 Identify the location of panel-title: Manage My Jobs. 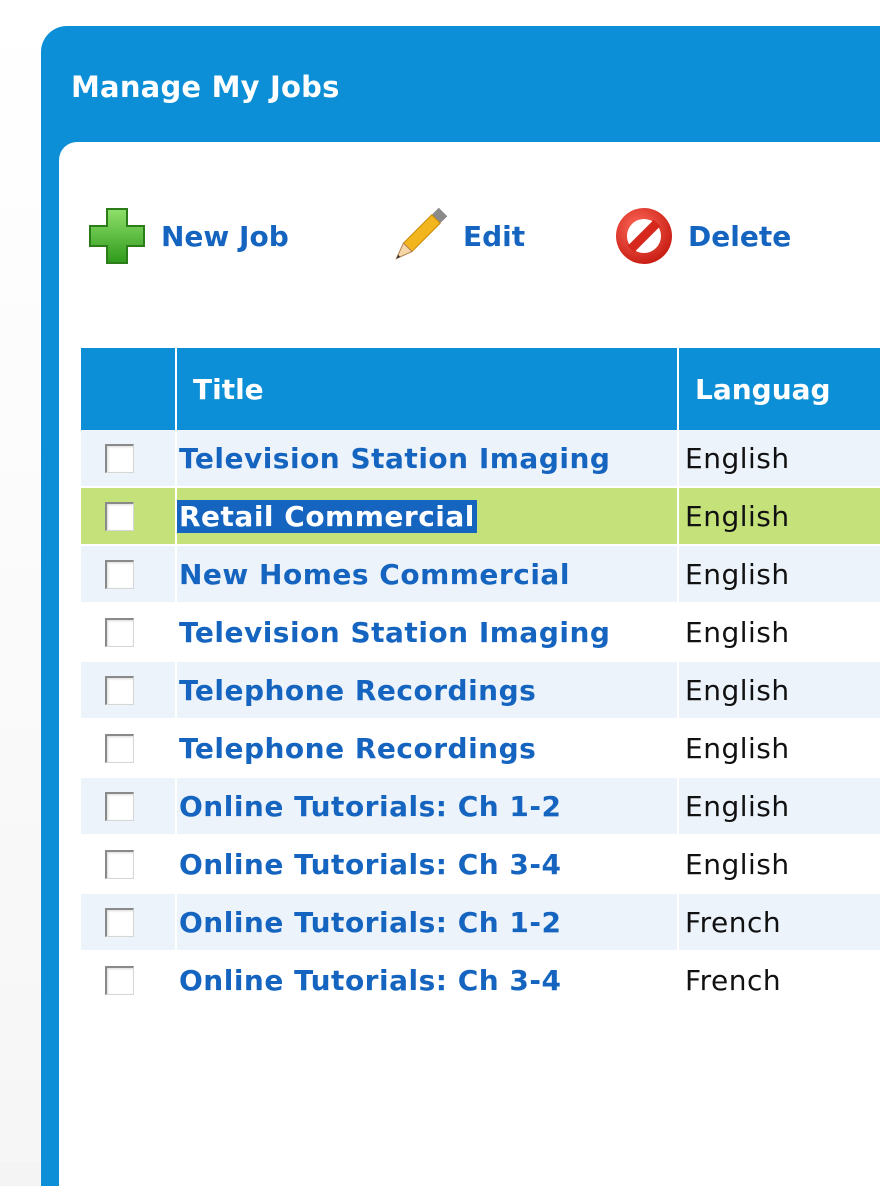
(205, 87).